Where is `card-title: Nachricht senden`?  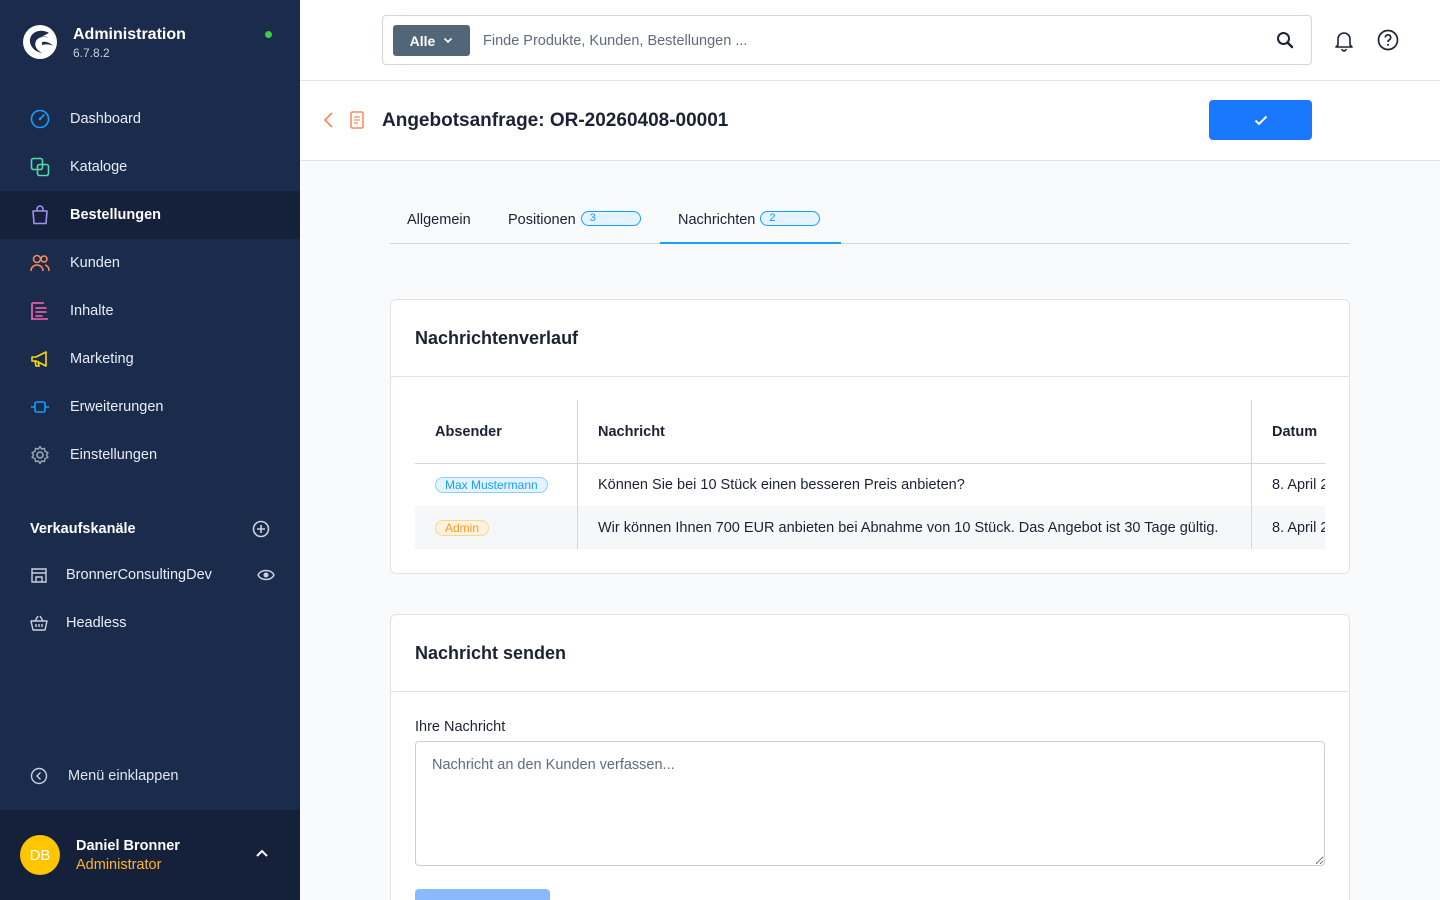 card-title: Nachricht senden is located at coordinates (491, 653).